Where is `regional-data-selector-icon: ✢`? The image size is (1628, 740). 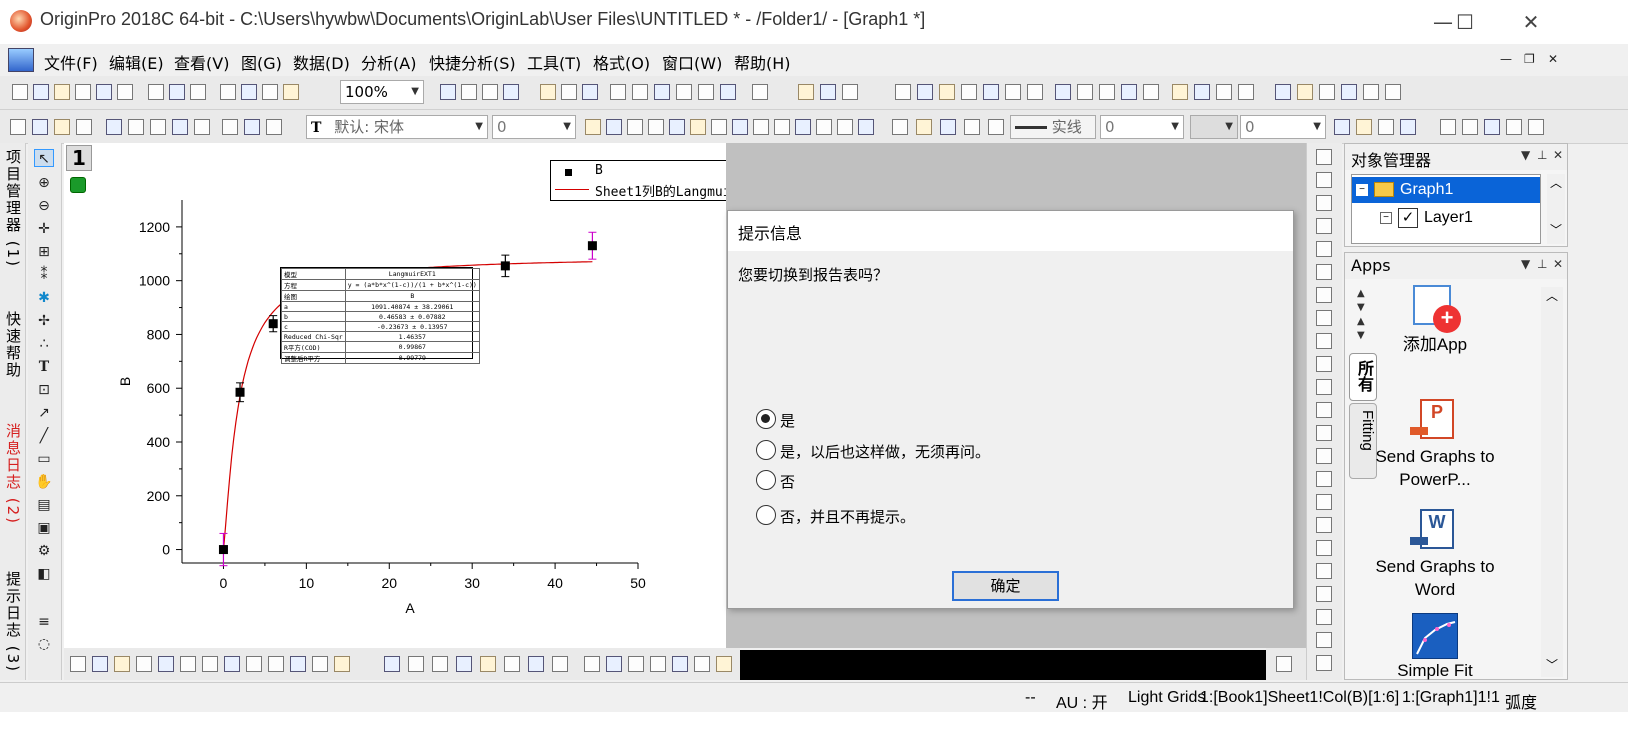 regional-data-selector-icon: ✢ is located at coordinates (44, 321).